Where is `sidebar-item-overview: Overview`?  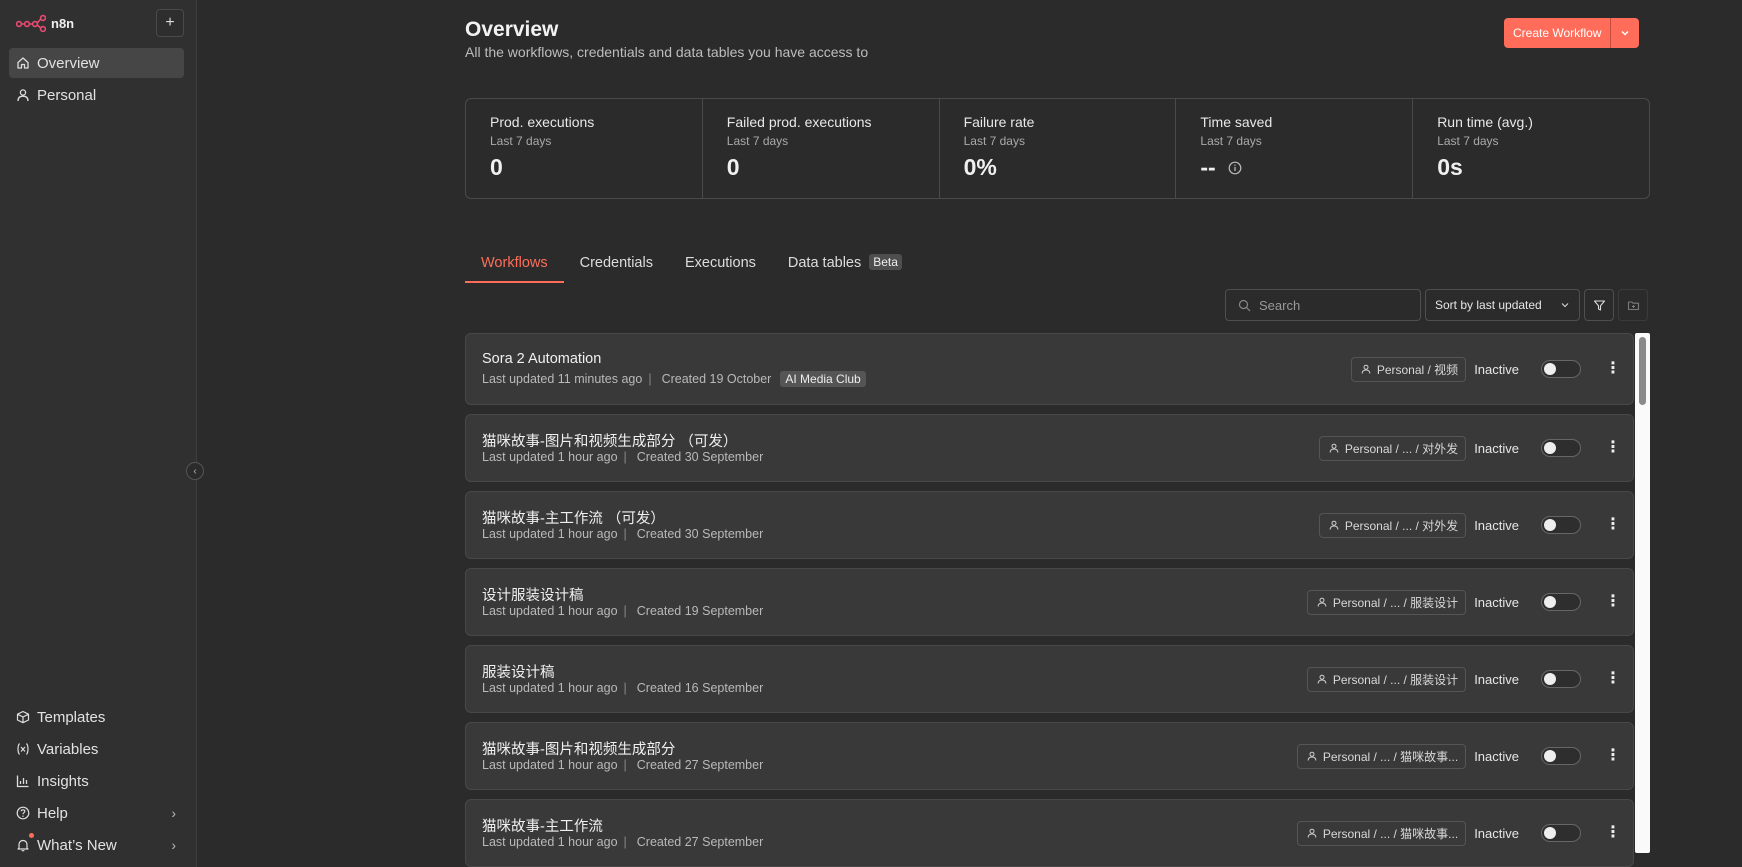
sidebar-item-overview: Overview is located at coordinates (96, 63).